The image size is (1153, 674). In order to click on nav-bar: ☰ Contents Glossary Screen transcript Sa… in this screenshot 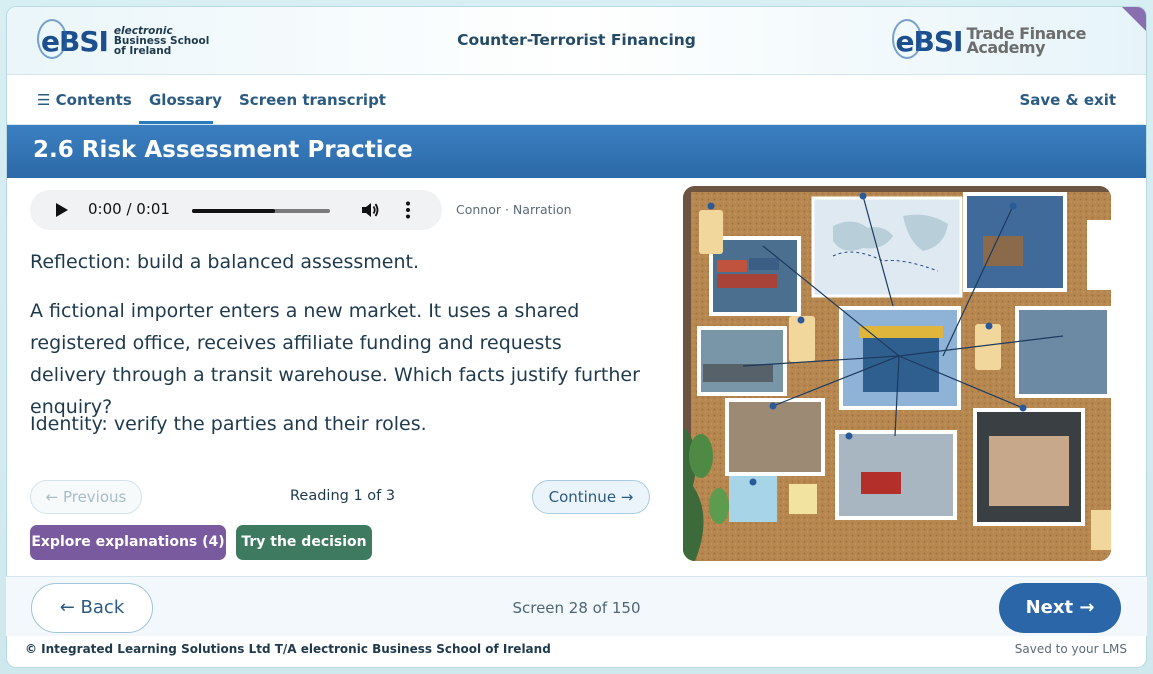, I will do `click(576, 100)`.